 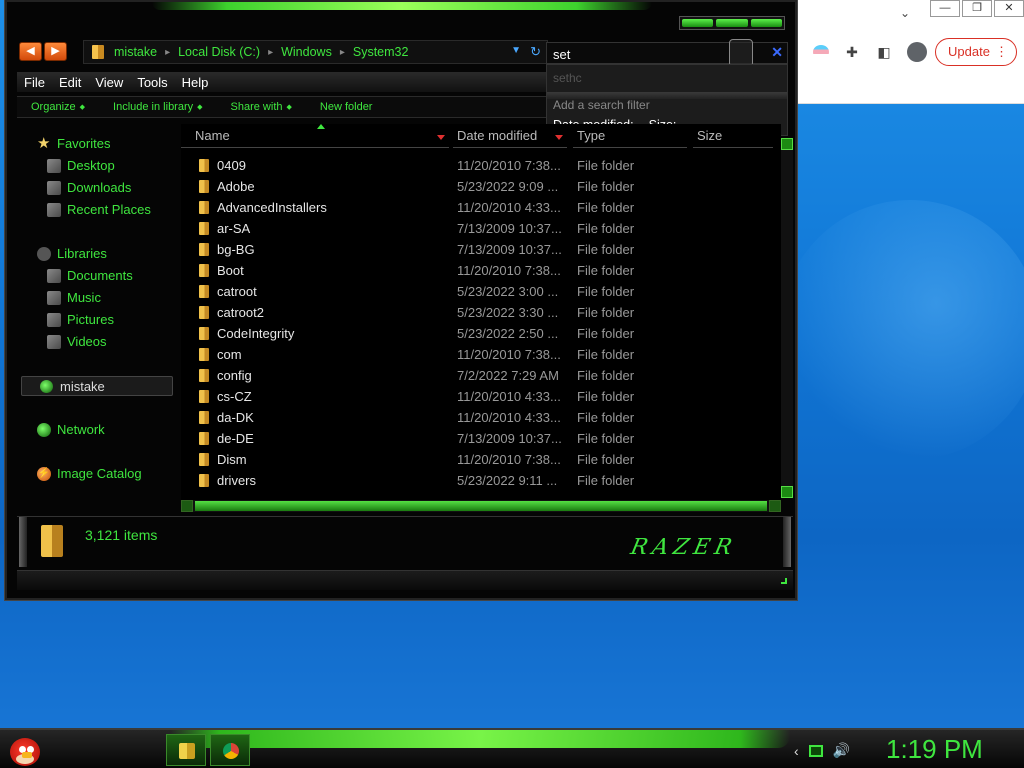 What do you see at coordinates (99, 209) in the screenshot?
I see `nav-recent-places: Recent Places` at bounding box center [99, 209].